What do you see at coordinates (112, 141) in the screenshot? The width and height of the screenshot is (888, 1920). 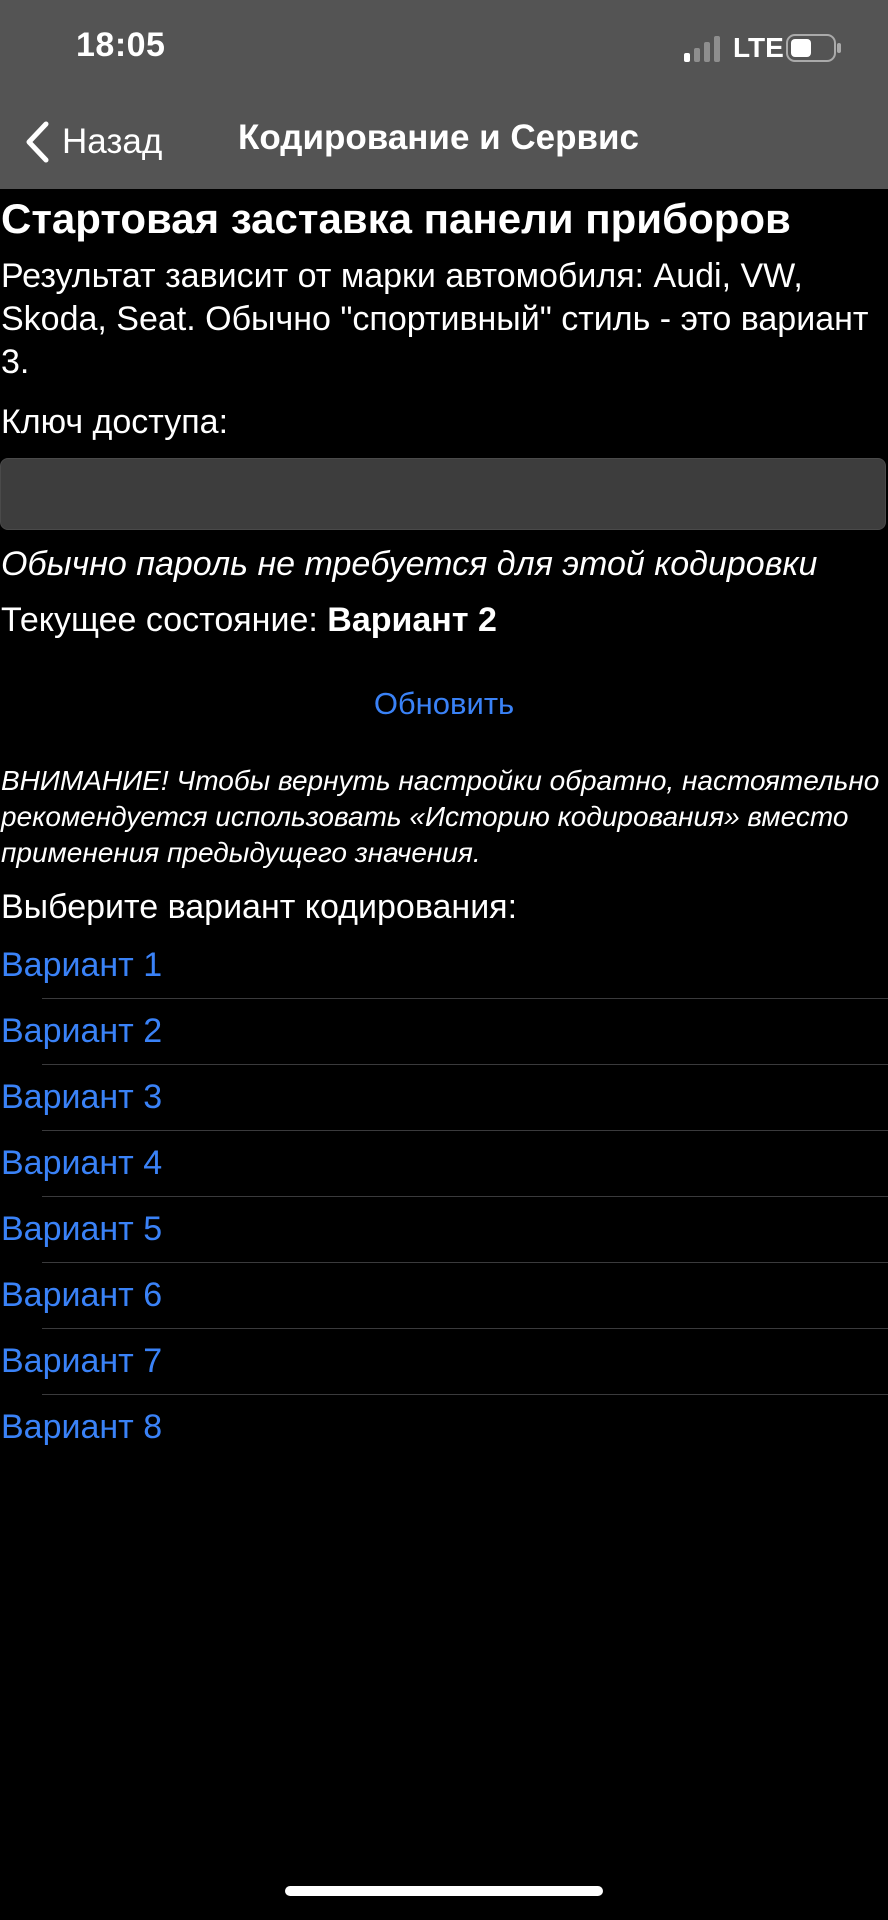 I see `back-label: Назад` at bounding box center [112, 141].